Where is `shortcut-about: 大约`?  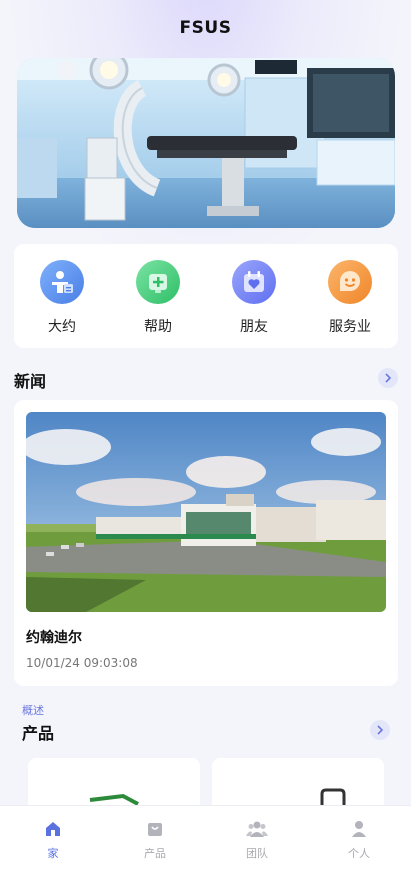 shortcut-about: 大约 is located at coordinates (62, 298).